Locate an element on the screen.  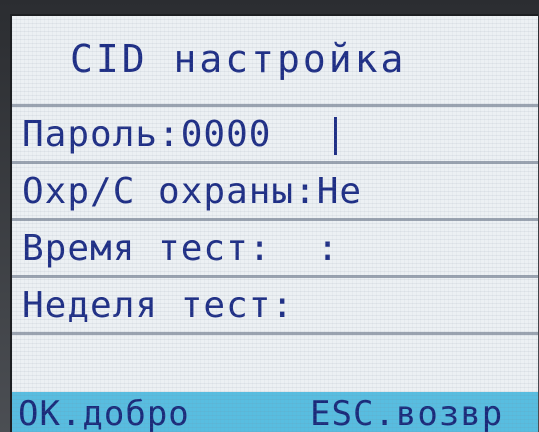
menu-row-test-time: Время тест: : is located at coordinates (275, 246).